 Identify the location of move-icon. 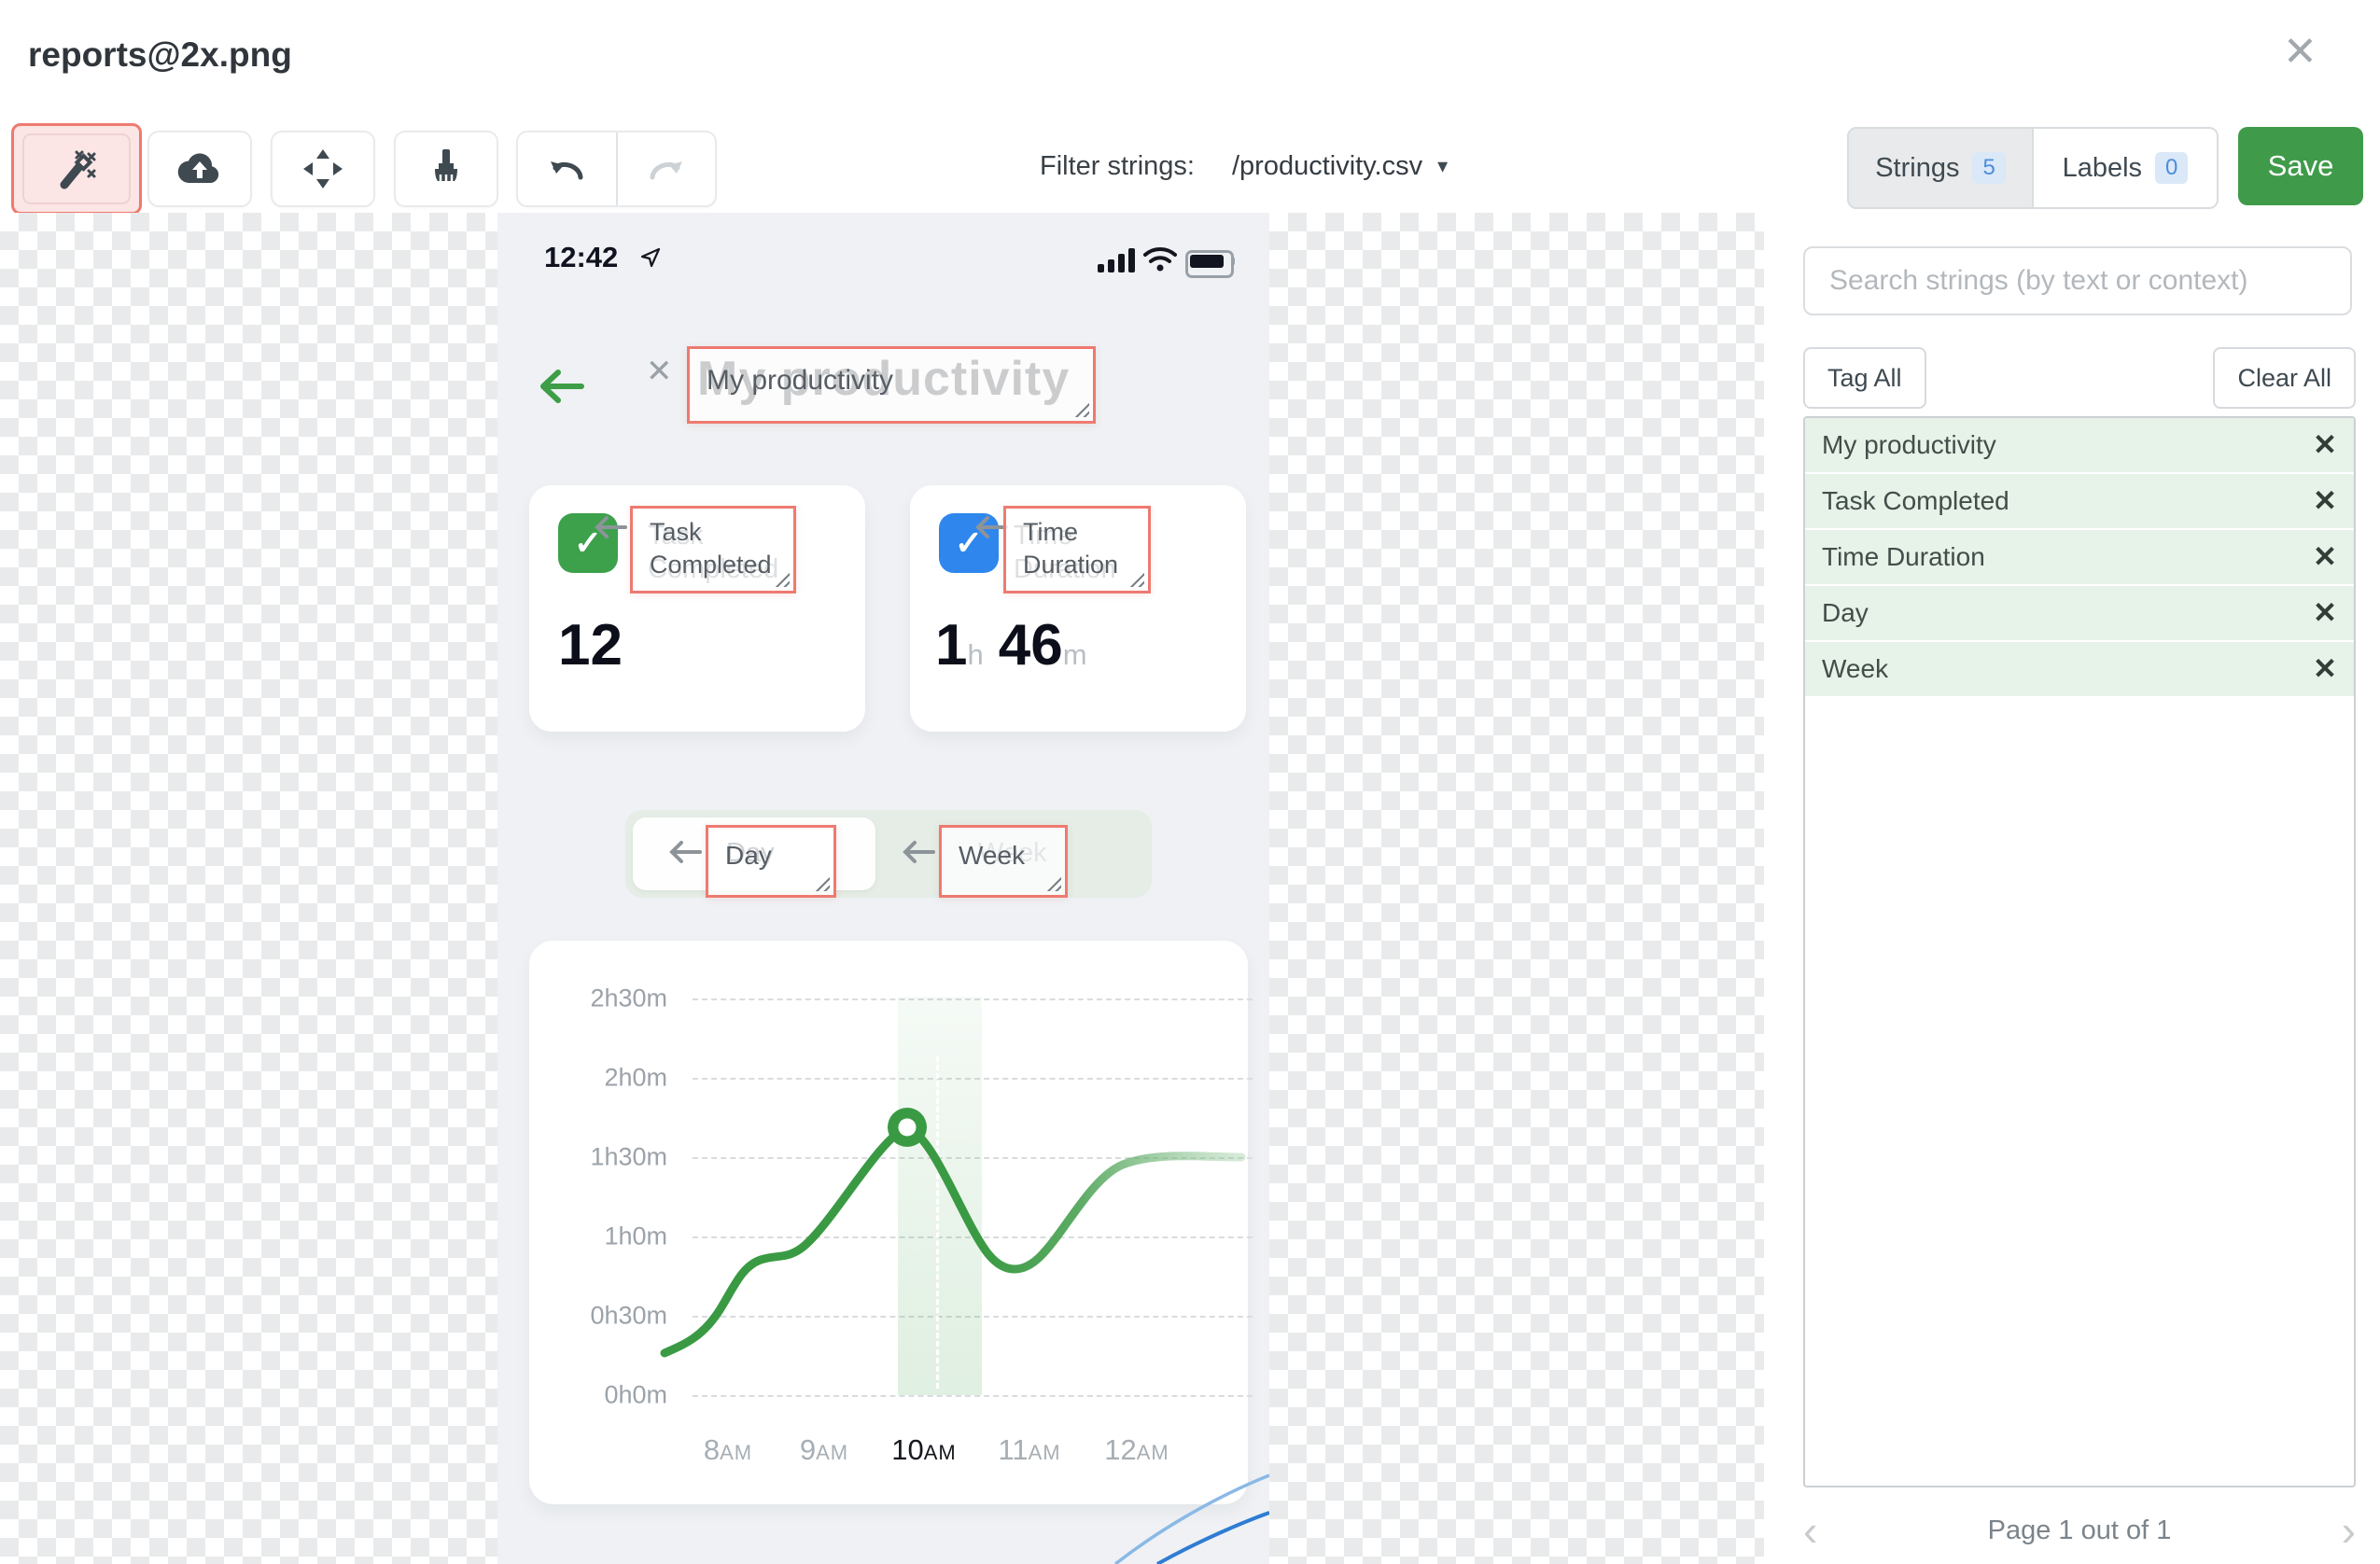
(323, 169).